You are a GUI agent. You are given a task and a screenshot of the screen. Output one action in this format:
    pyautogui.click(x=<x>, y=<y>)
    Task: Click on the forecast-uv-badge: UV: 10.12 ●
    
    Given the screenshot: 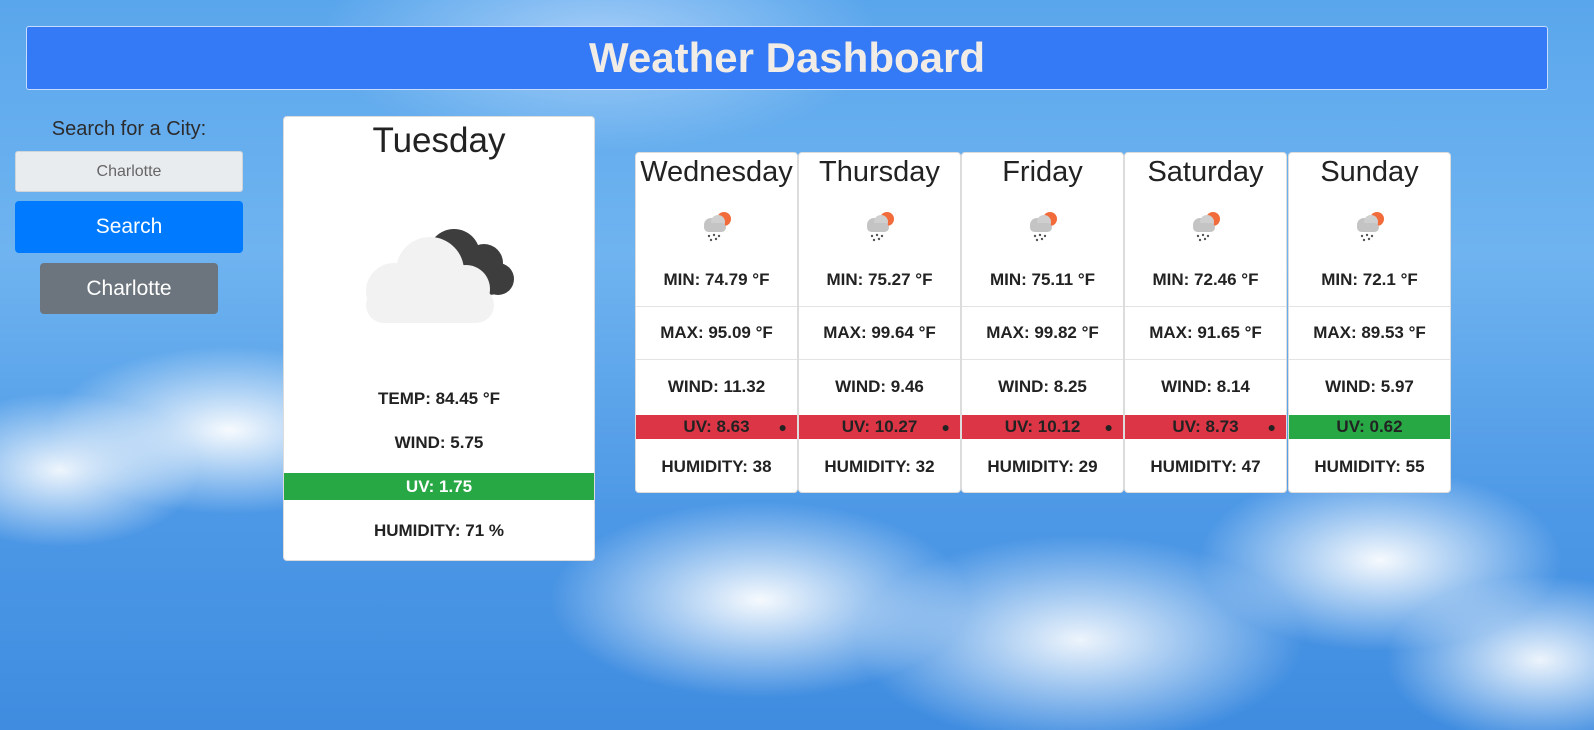 What is the action you would take?
    pyautogui.click(x=1042, y=427)
    